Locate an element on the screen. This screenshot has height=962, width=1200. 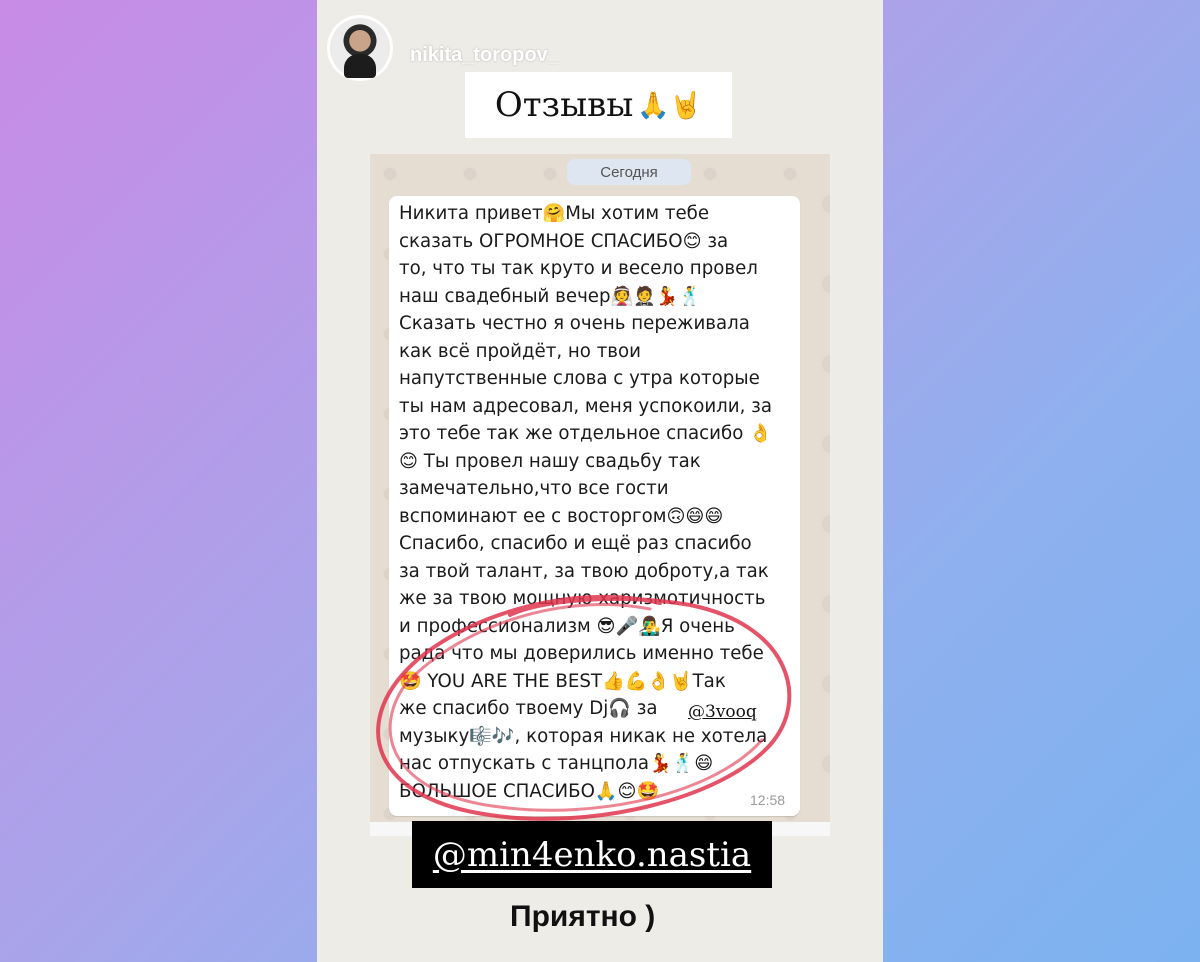
message-time: 12:58 is located at coordinates (768, 800).